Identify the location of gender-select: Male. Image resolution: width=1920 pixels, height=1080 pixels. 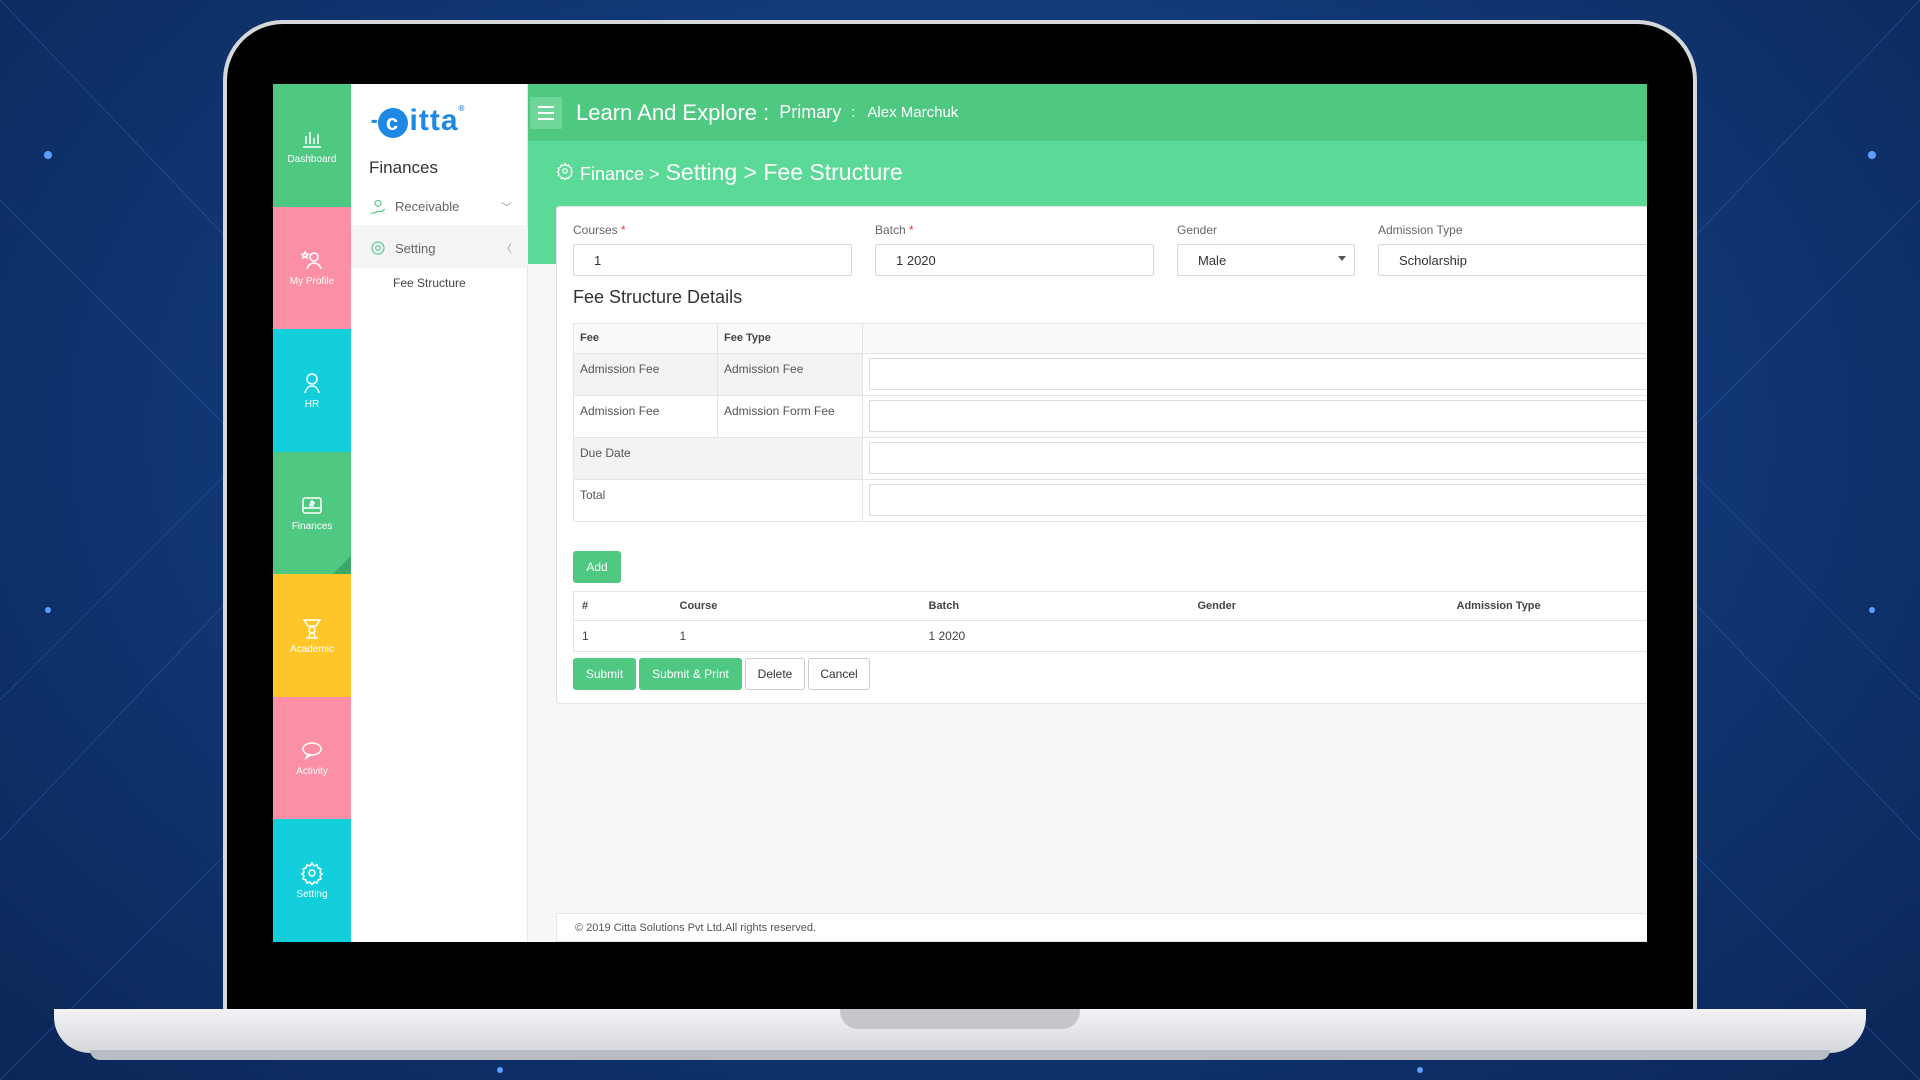
(1266, 260).